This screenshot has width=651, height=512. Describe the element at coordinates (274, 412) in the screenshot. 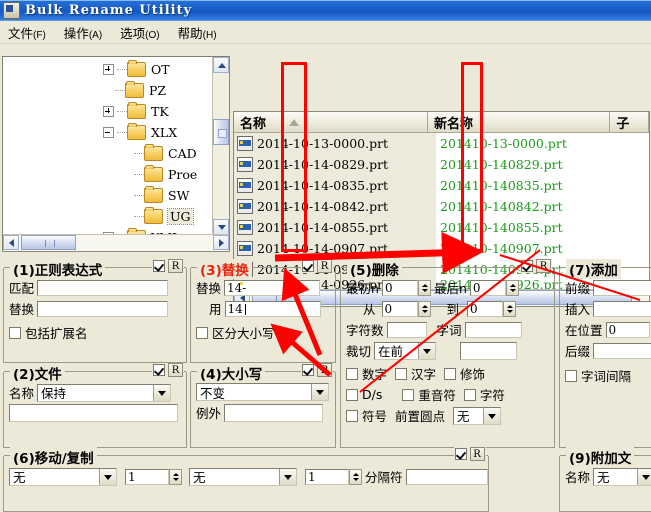

I see `case-except-input` at that location.